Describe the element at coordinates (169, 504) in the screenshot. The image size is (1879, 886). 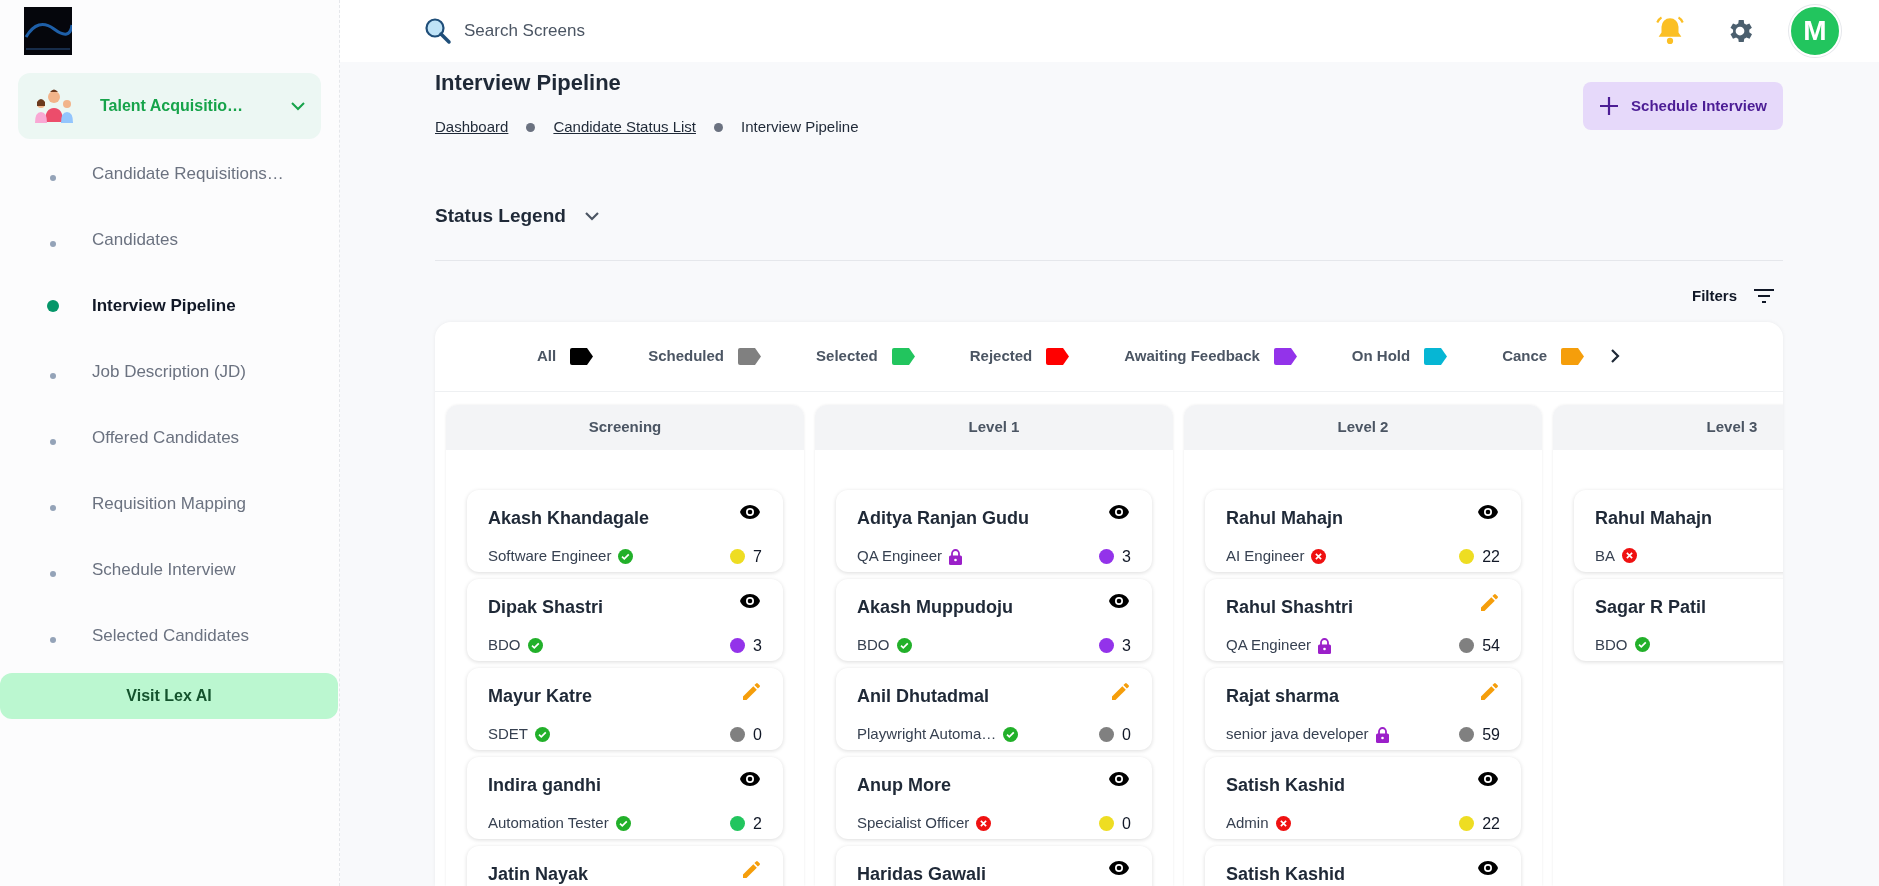
I see `sidebar-item: Requisition Mapping` at that location.